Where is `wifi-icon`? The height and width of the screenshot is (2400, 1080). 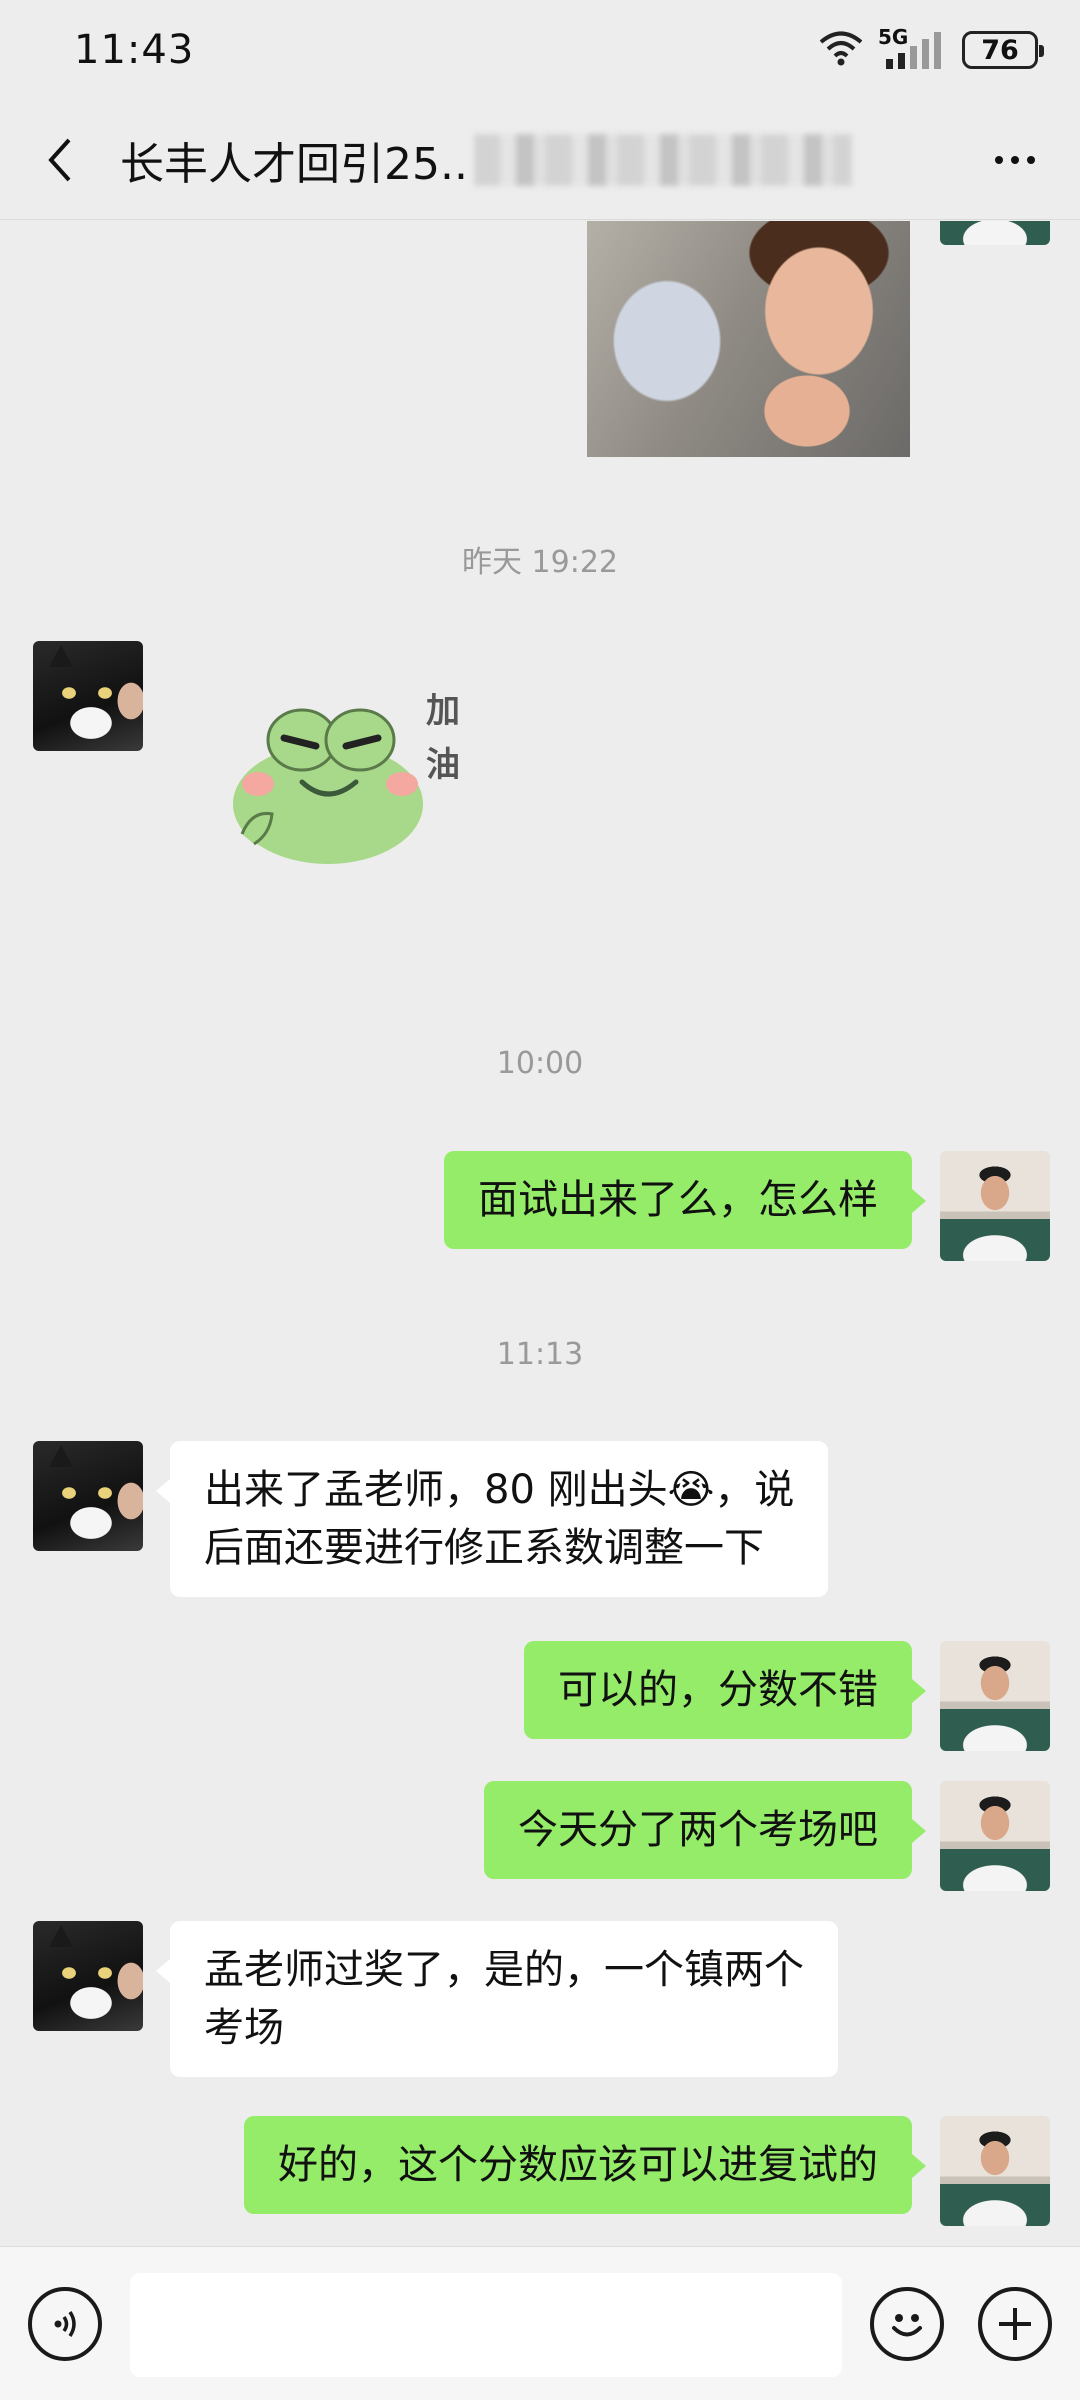 wifi-icon is located at coordinates (841, 50).